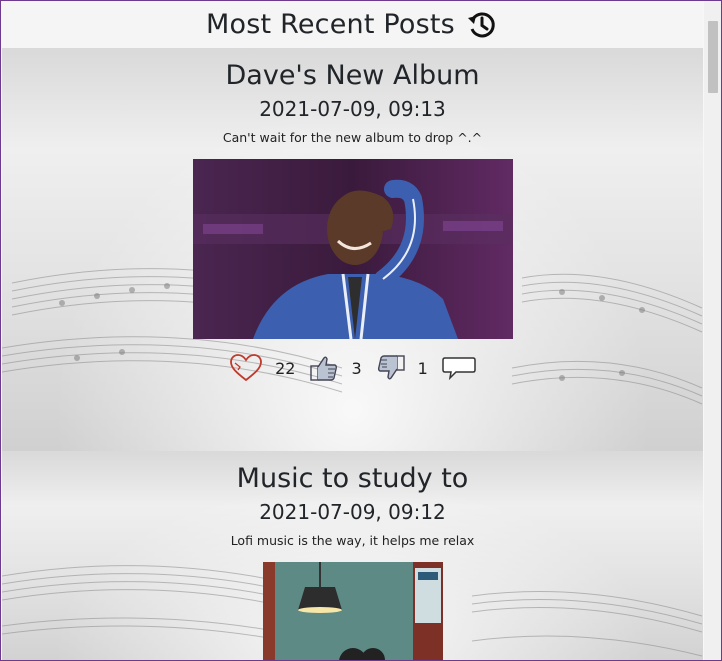  Describe the element at coordinates (285, 368) in the screenshot. I see `like-count: 22` at that location.